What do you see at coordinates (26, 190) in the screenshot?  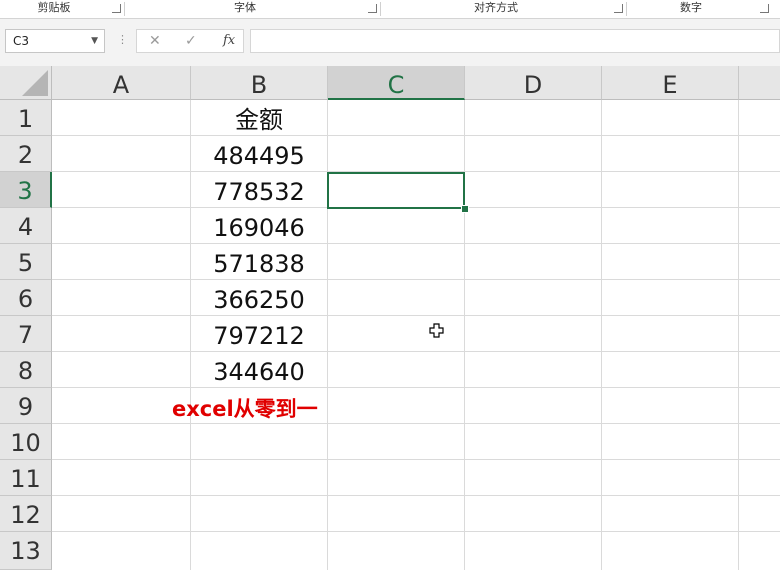 I see `row-header-3: 3` at bounding box center [26, 190].